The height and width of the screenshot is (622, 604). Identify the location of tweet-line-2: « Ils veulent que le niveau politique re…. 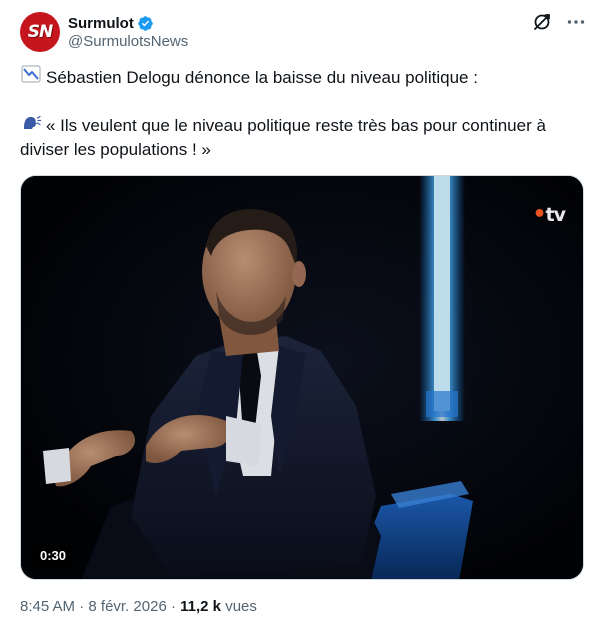
(304, 137).